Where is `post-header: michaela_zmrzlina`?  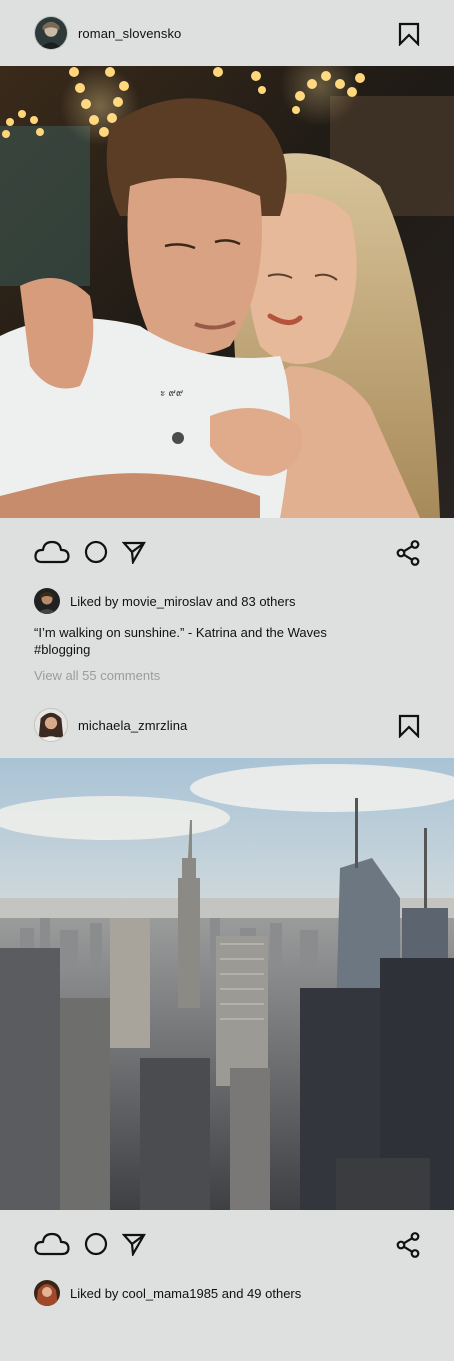
post-header: michaela_zmrzlina is located at coordinates (227, 725).